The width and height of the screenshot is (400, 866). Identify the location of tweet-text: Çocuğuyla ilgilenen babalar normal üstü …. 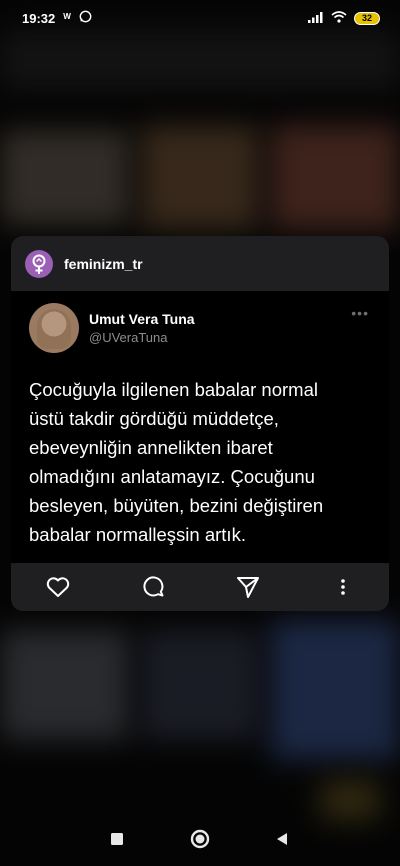
(176, 462).